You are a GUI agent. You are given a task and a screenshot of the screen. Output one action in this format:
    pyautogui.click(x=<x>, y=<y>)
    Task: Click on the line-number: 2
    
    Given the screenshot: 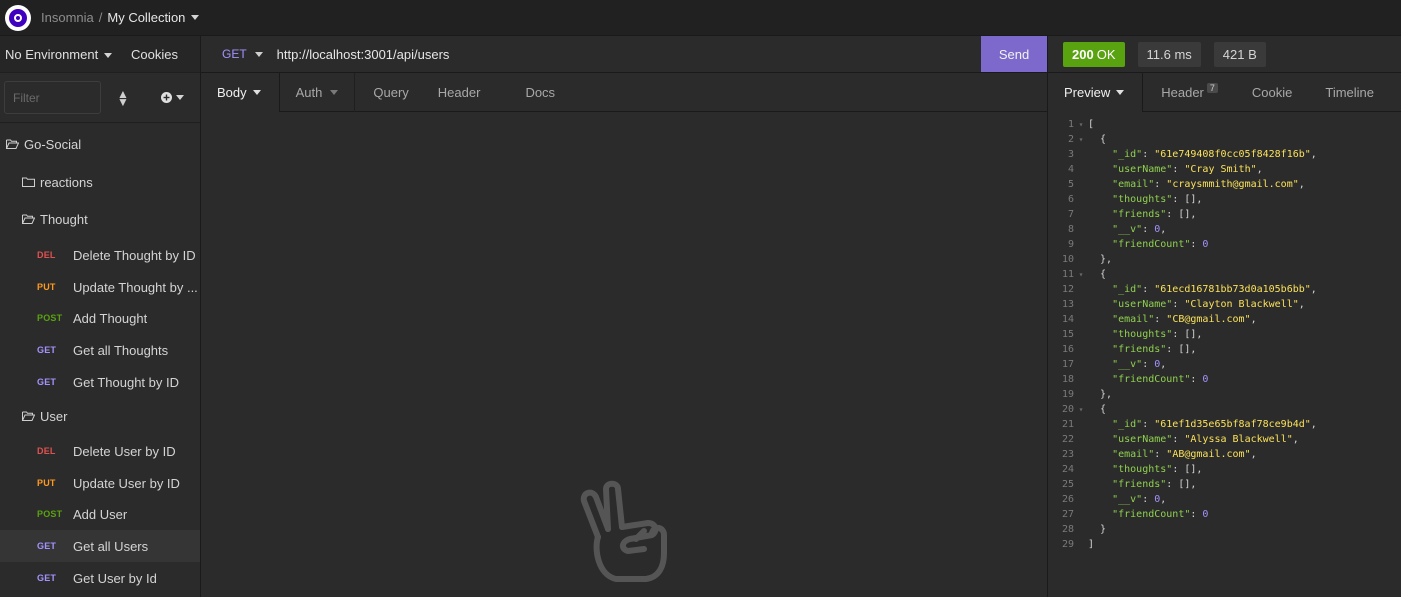 What is the action you would take?
    pyautogui.click(x=1070, y=139)
    